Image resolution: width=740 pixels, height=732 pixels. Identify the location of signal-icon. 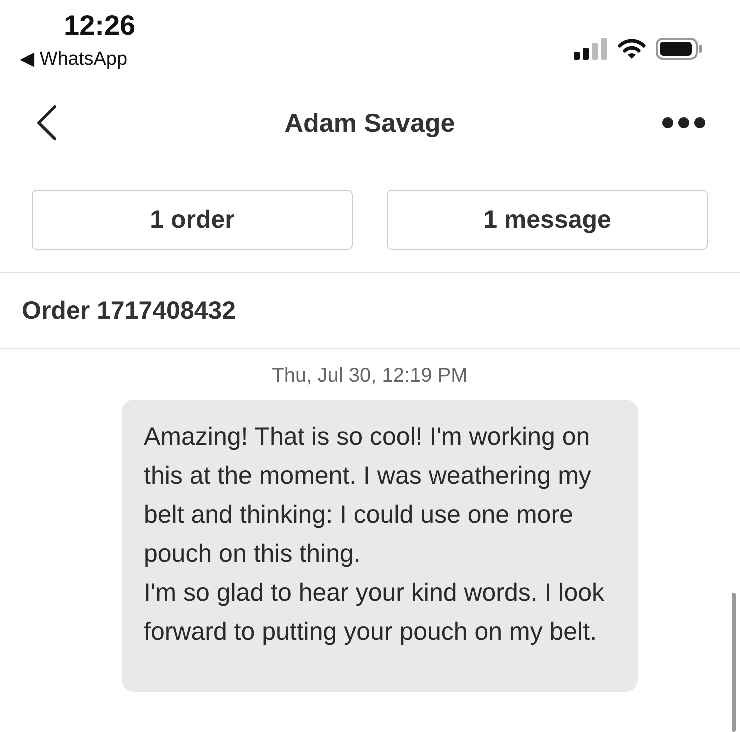
(591, 49).